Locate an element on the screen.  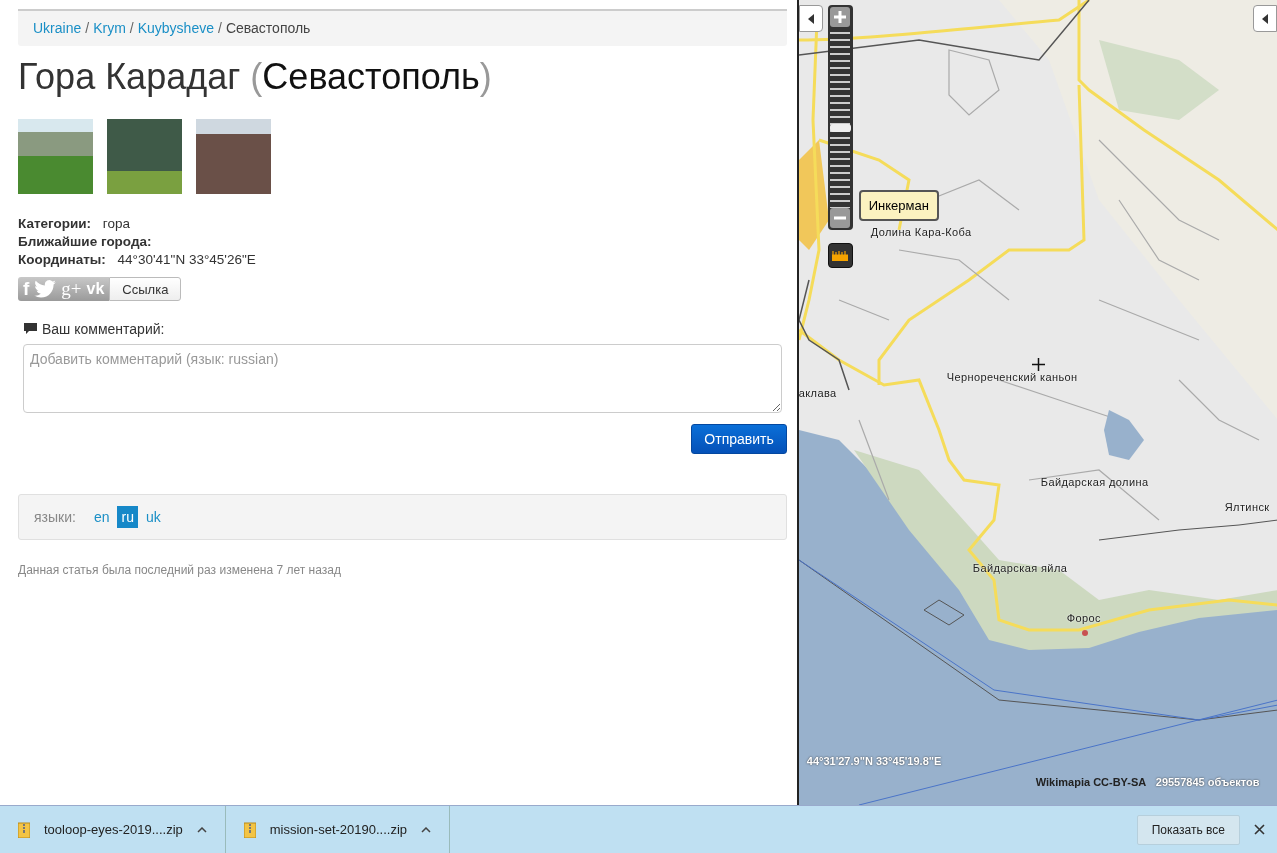
crosshair-icon is located at coordinates (1038, 364).